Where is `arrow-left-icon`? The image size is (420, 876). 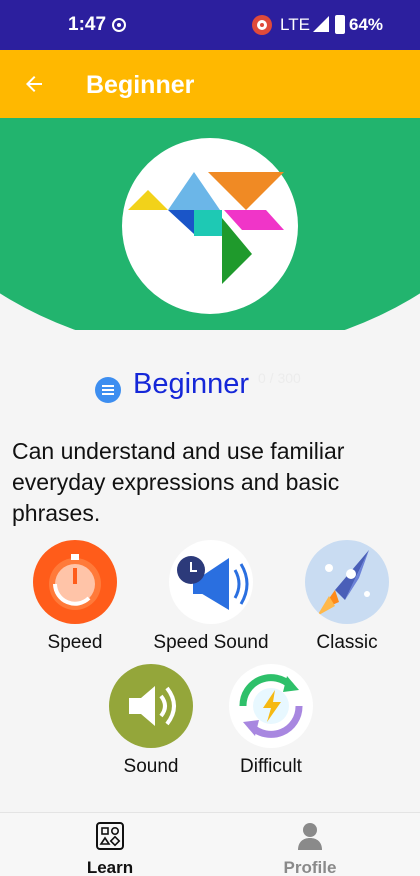
arrow-left-icon is located at coordinates (34, 84).